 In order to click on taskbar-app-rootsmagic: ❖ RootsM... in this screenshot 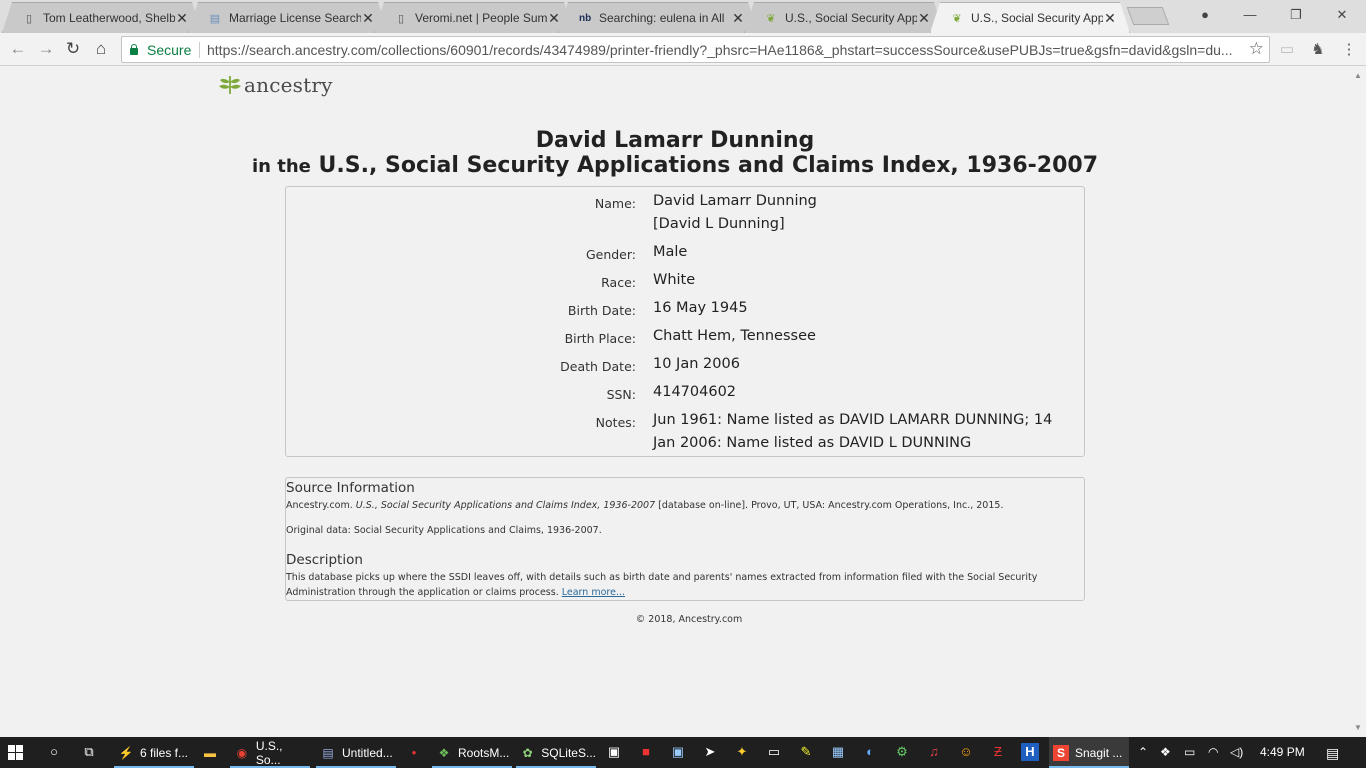, I will do `click(472, 752)`.